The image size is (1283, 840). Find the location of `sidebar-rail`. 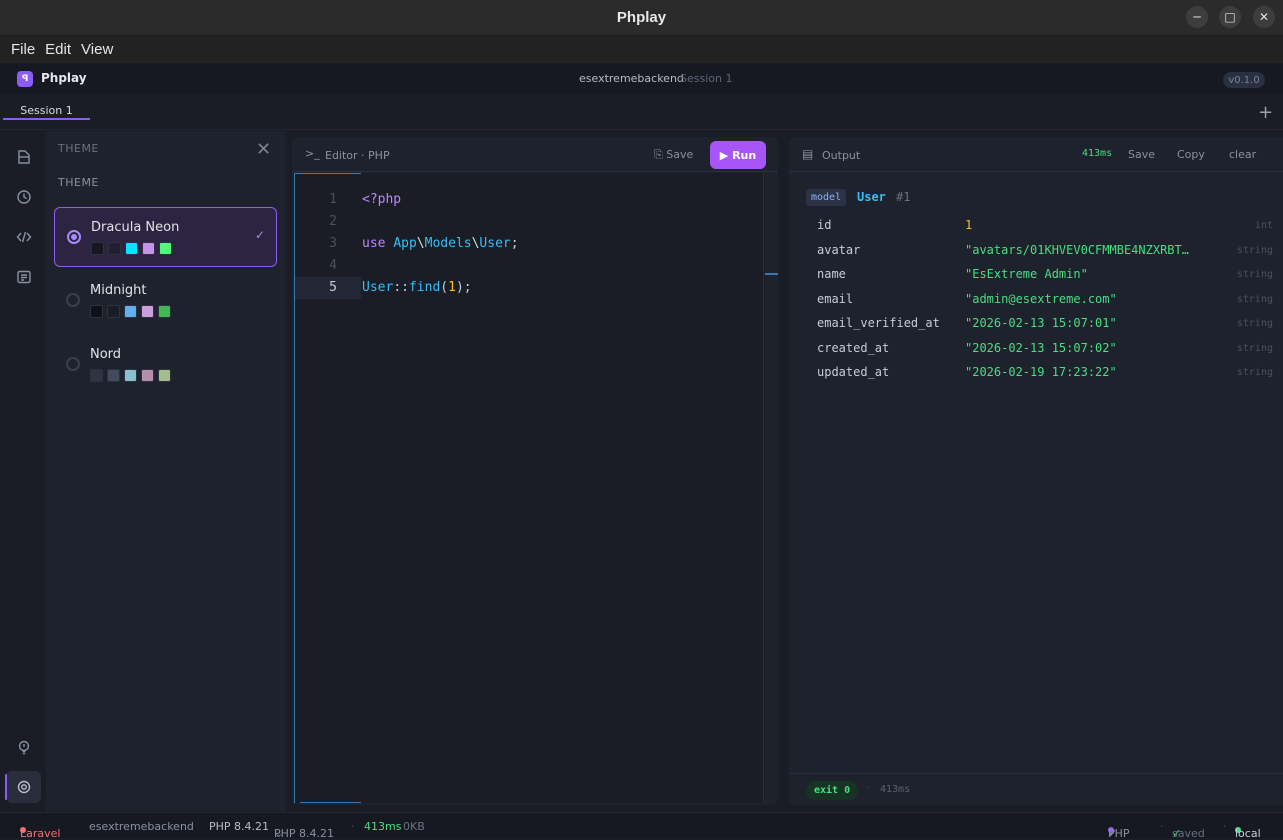

sidebar-rail is located at coordinates (23, 471).